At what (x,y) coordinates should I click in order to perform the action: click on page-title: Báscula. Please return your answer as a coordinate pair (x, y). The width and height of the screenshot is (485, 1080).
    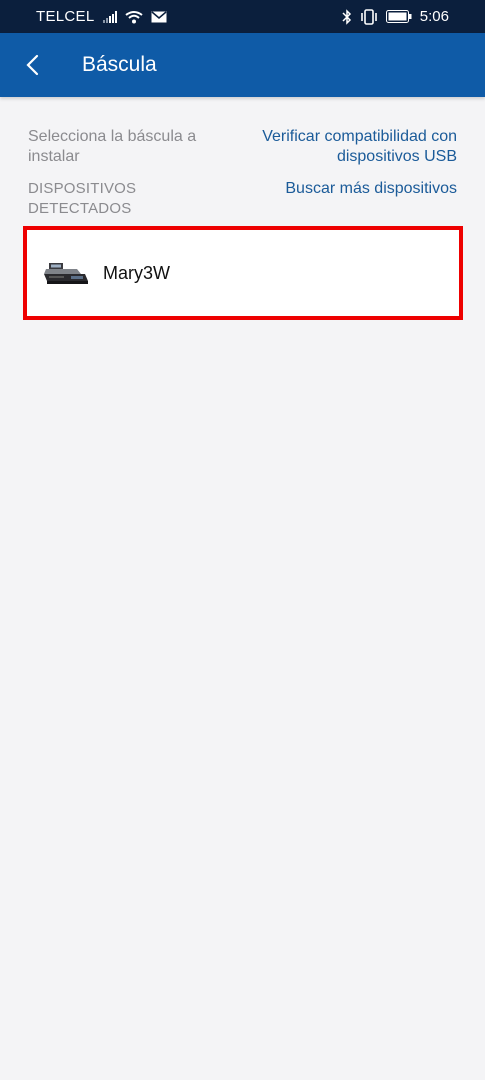
    Looking at the image, I should click on (119, 64).